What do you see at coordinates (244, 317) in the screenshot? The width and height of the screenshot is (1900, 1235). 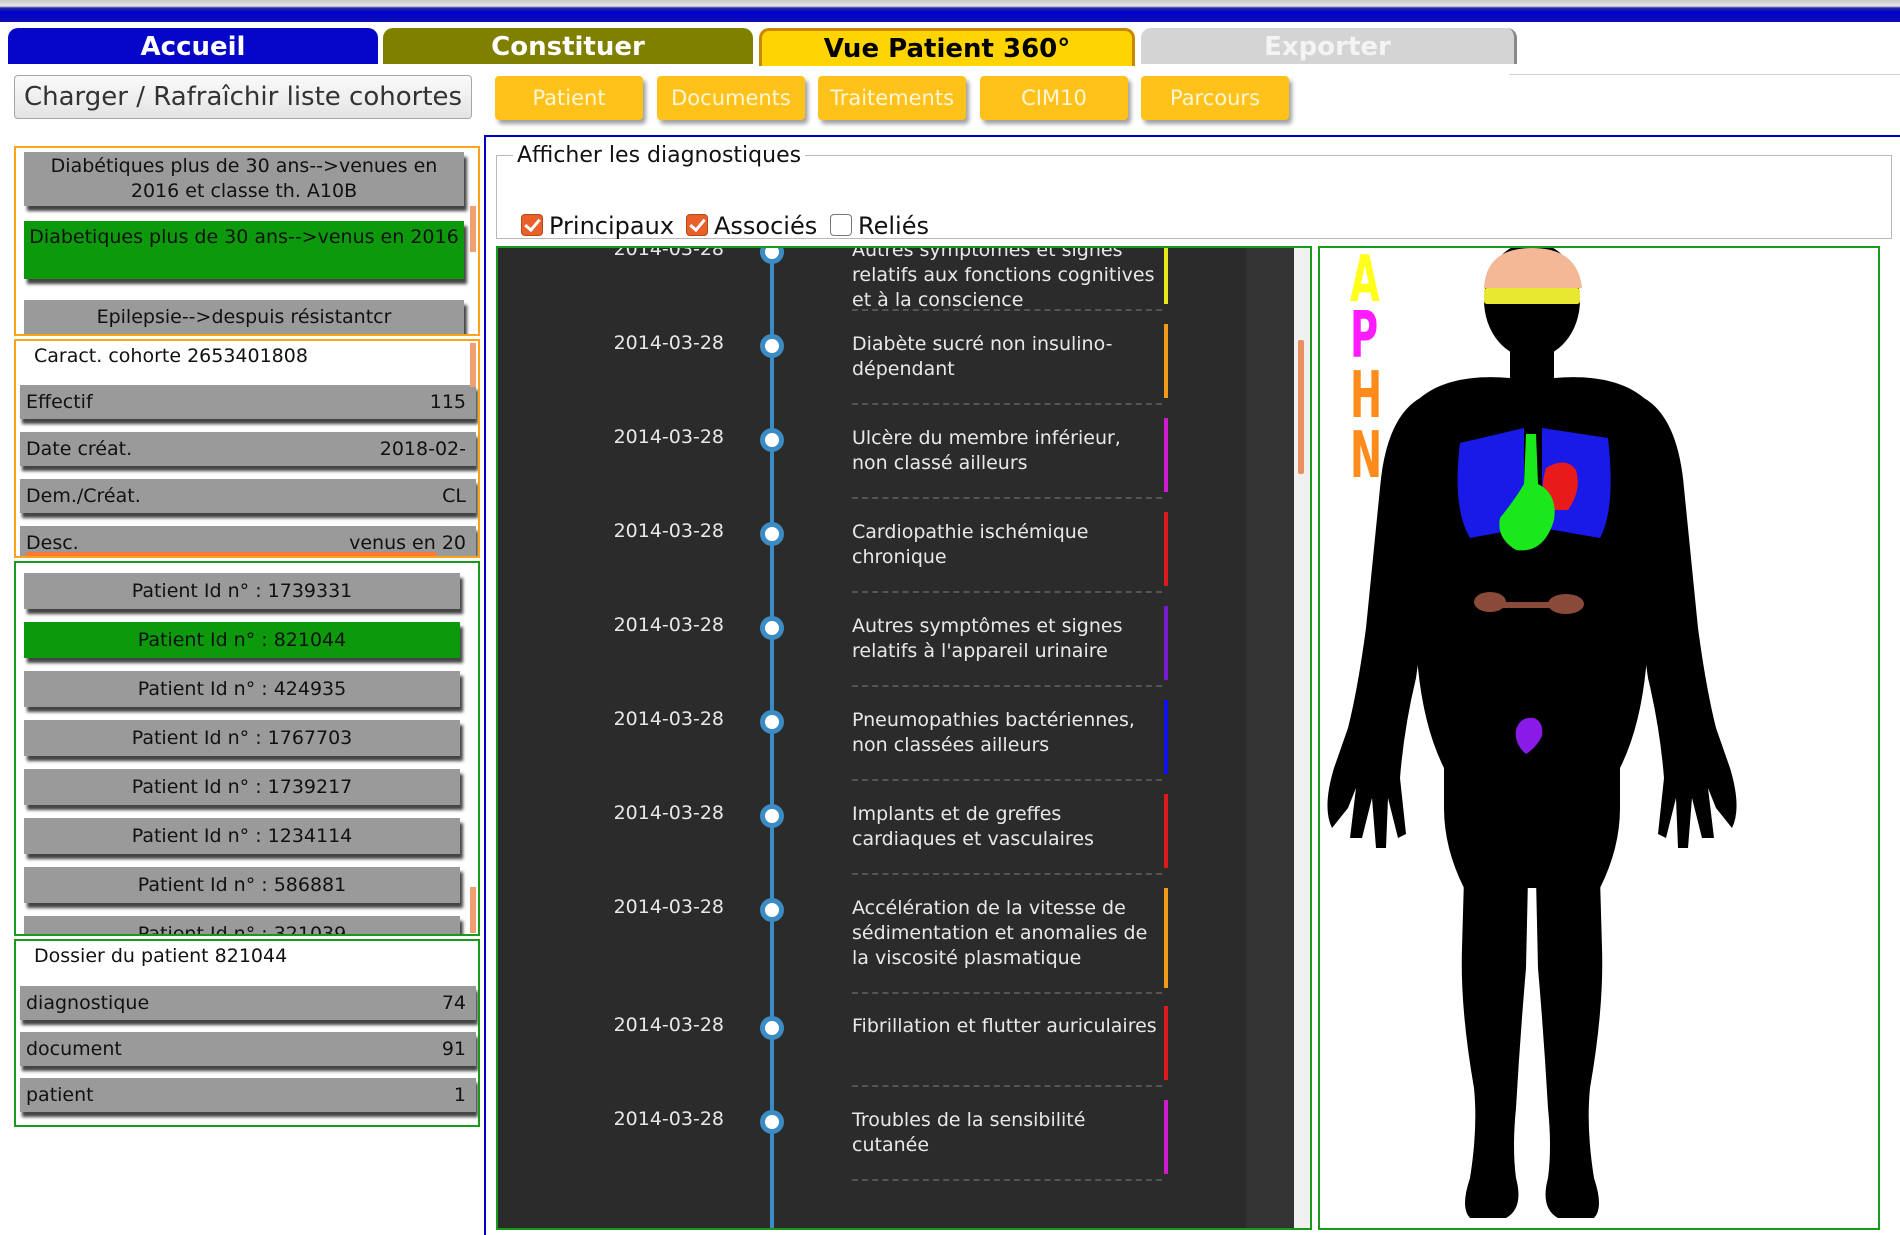 I see `cohort-item: Epilepsie-->despuis résistantcr` at bounding box center [244, 317].